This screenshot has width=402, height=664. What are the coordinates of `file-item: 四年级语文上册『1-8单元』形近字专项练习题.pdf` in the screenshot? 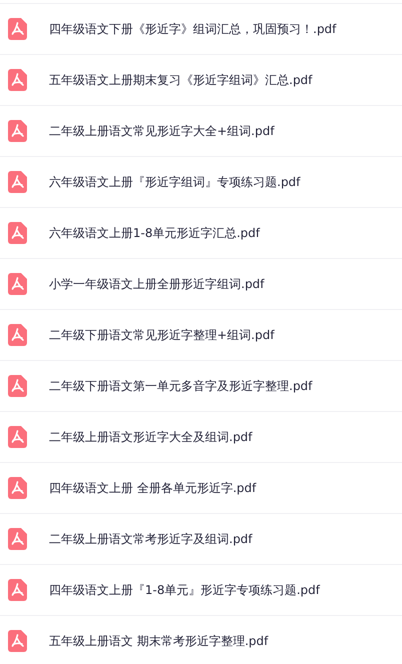 It's located at (201, 589).